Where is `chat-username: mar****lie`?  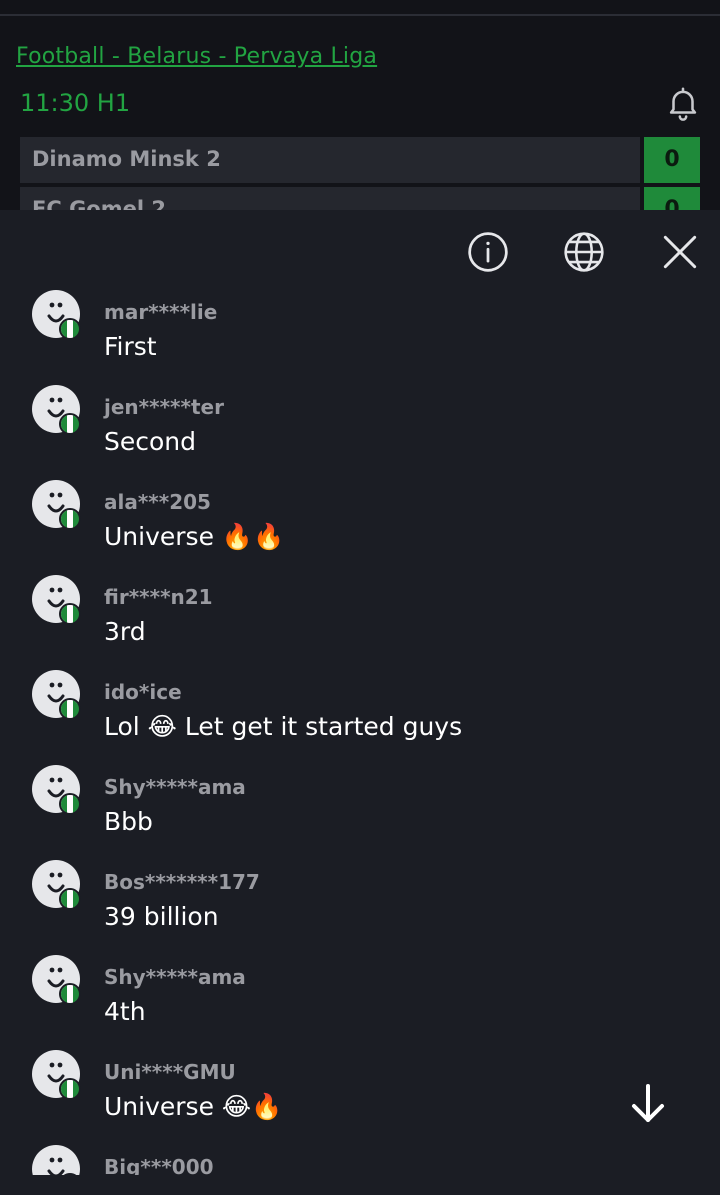
chat-username: mar****lie is located at coordinates (161, 312).